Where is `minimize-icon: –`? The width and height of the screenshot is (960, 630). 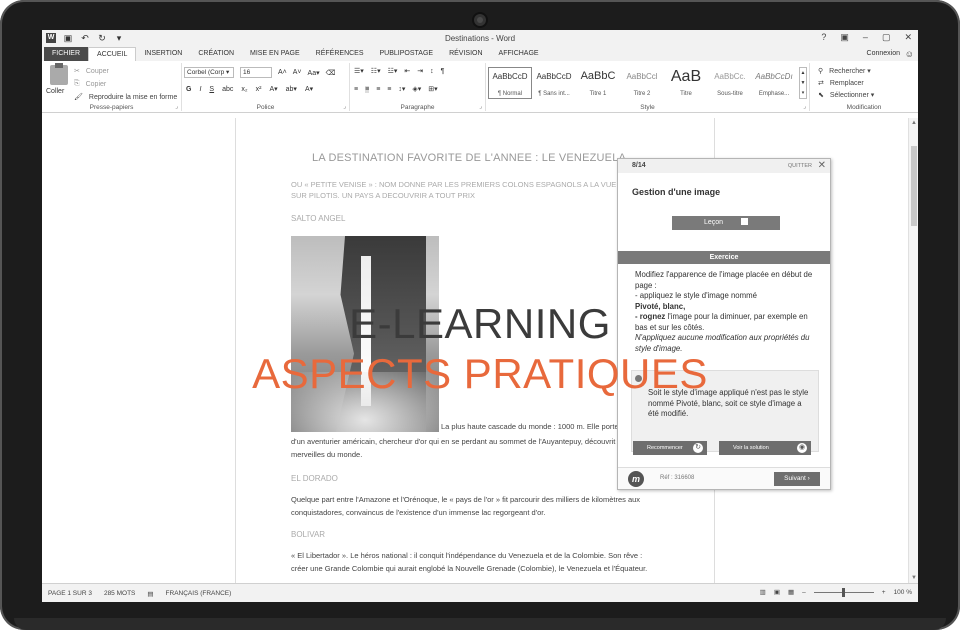
minimize-icon: – is located at coordinates (865, 37).